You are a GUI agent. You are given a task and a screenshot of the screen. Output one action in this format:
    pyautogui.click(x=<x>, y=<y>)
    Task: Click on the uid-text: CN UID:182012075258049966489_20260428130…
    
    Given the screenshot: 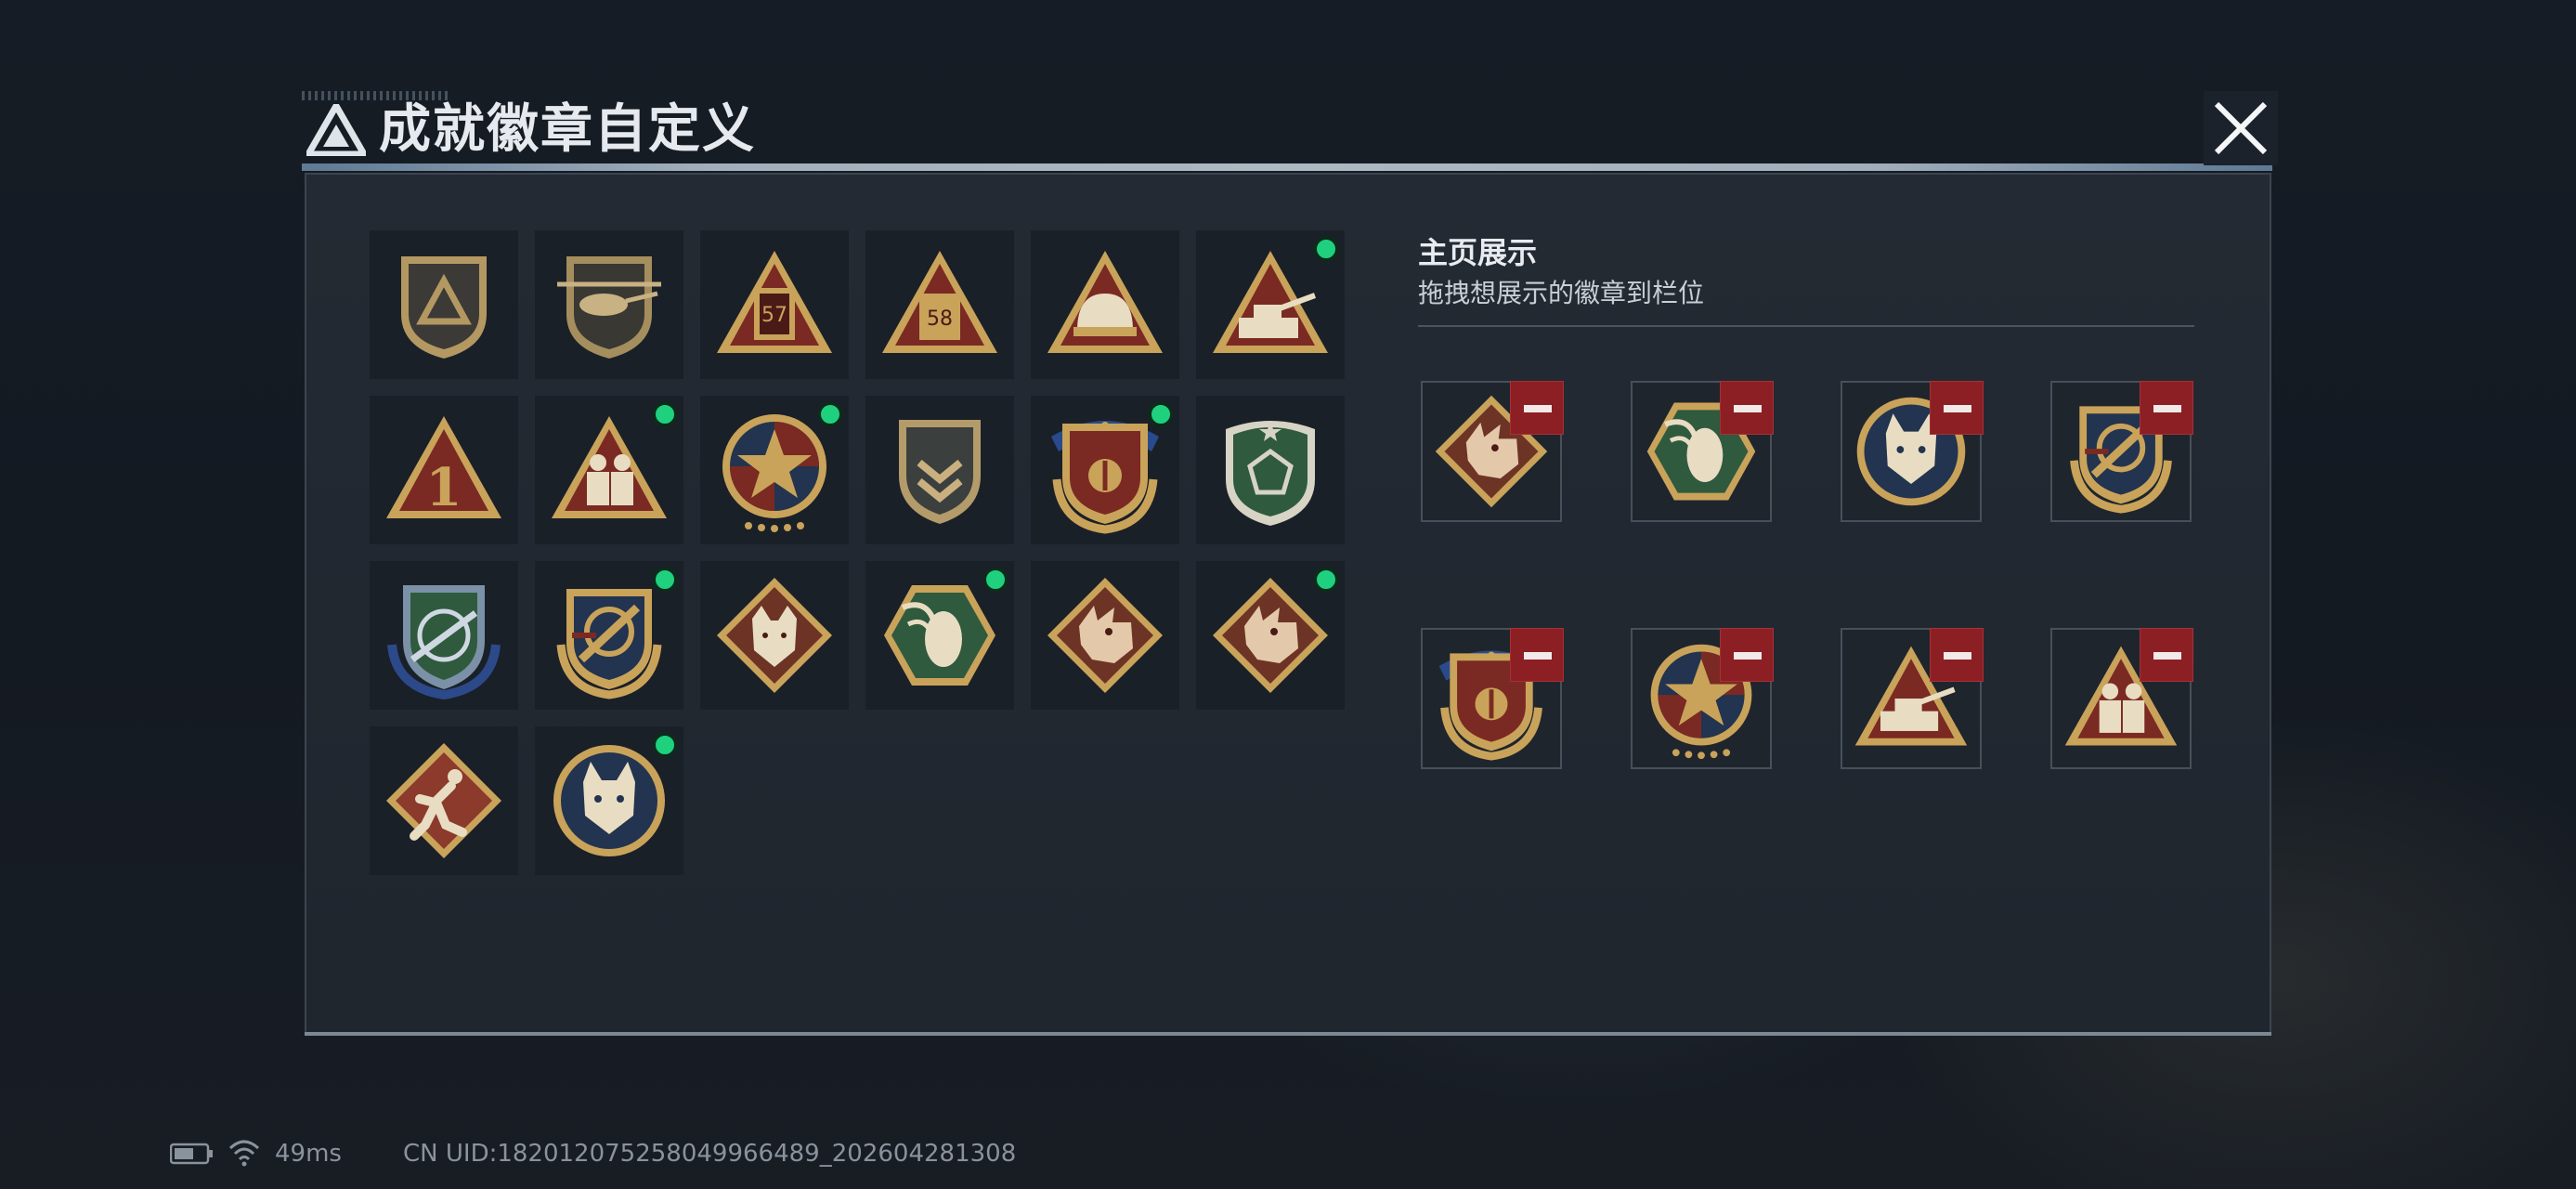 What is the action you would take?
    pyautogui.click(x=710, y=1154)
    